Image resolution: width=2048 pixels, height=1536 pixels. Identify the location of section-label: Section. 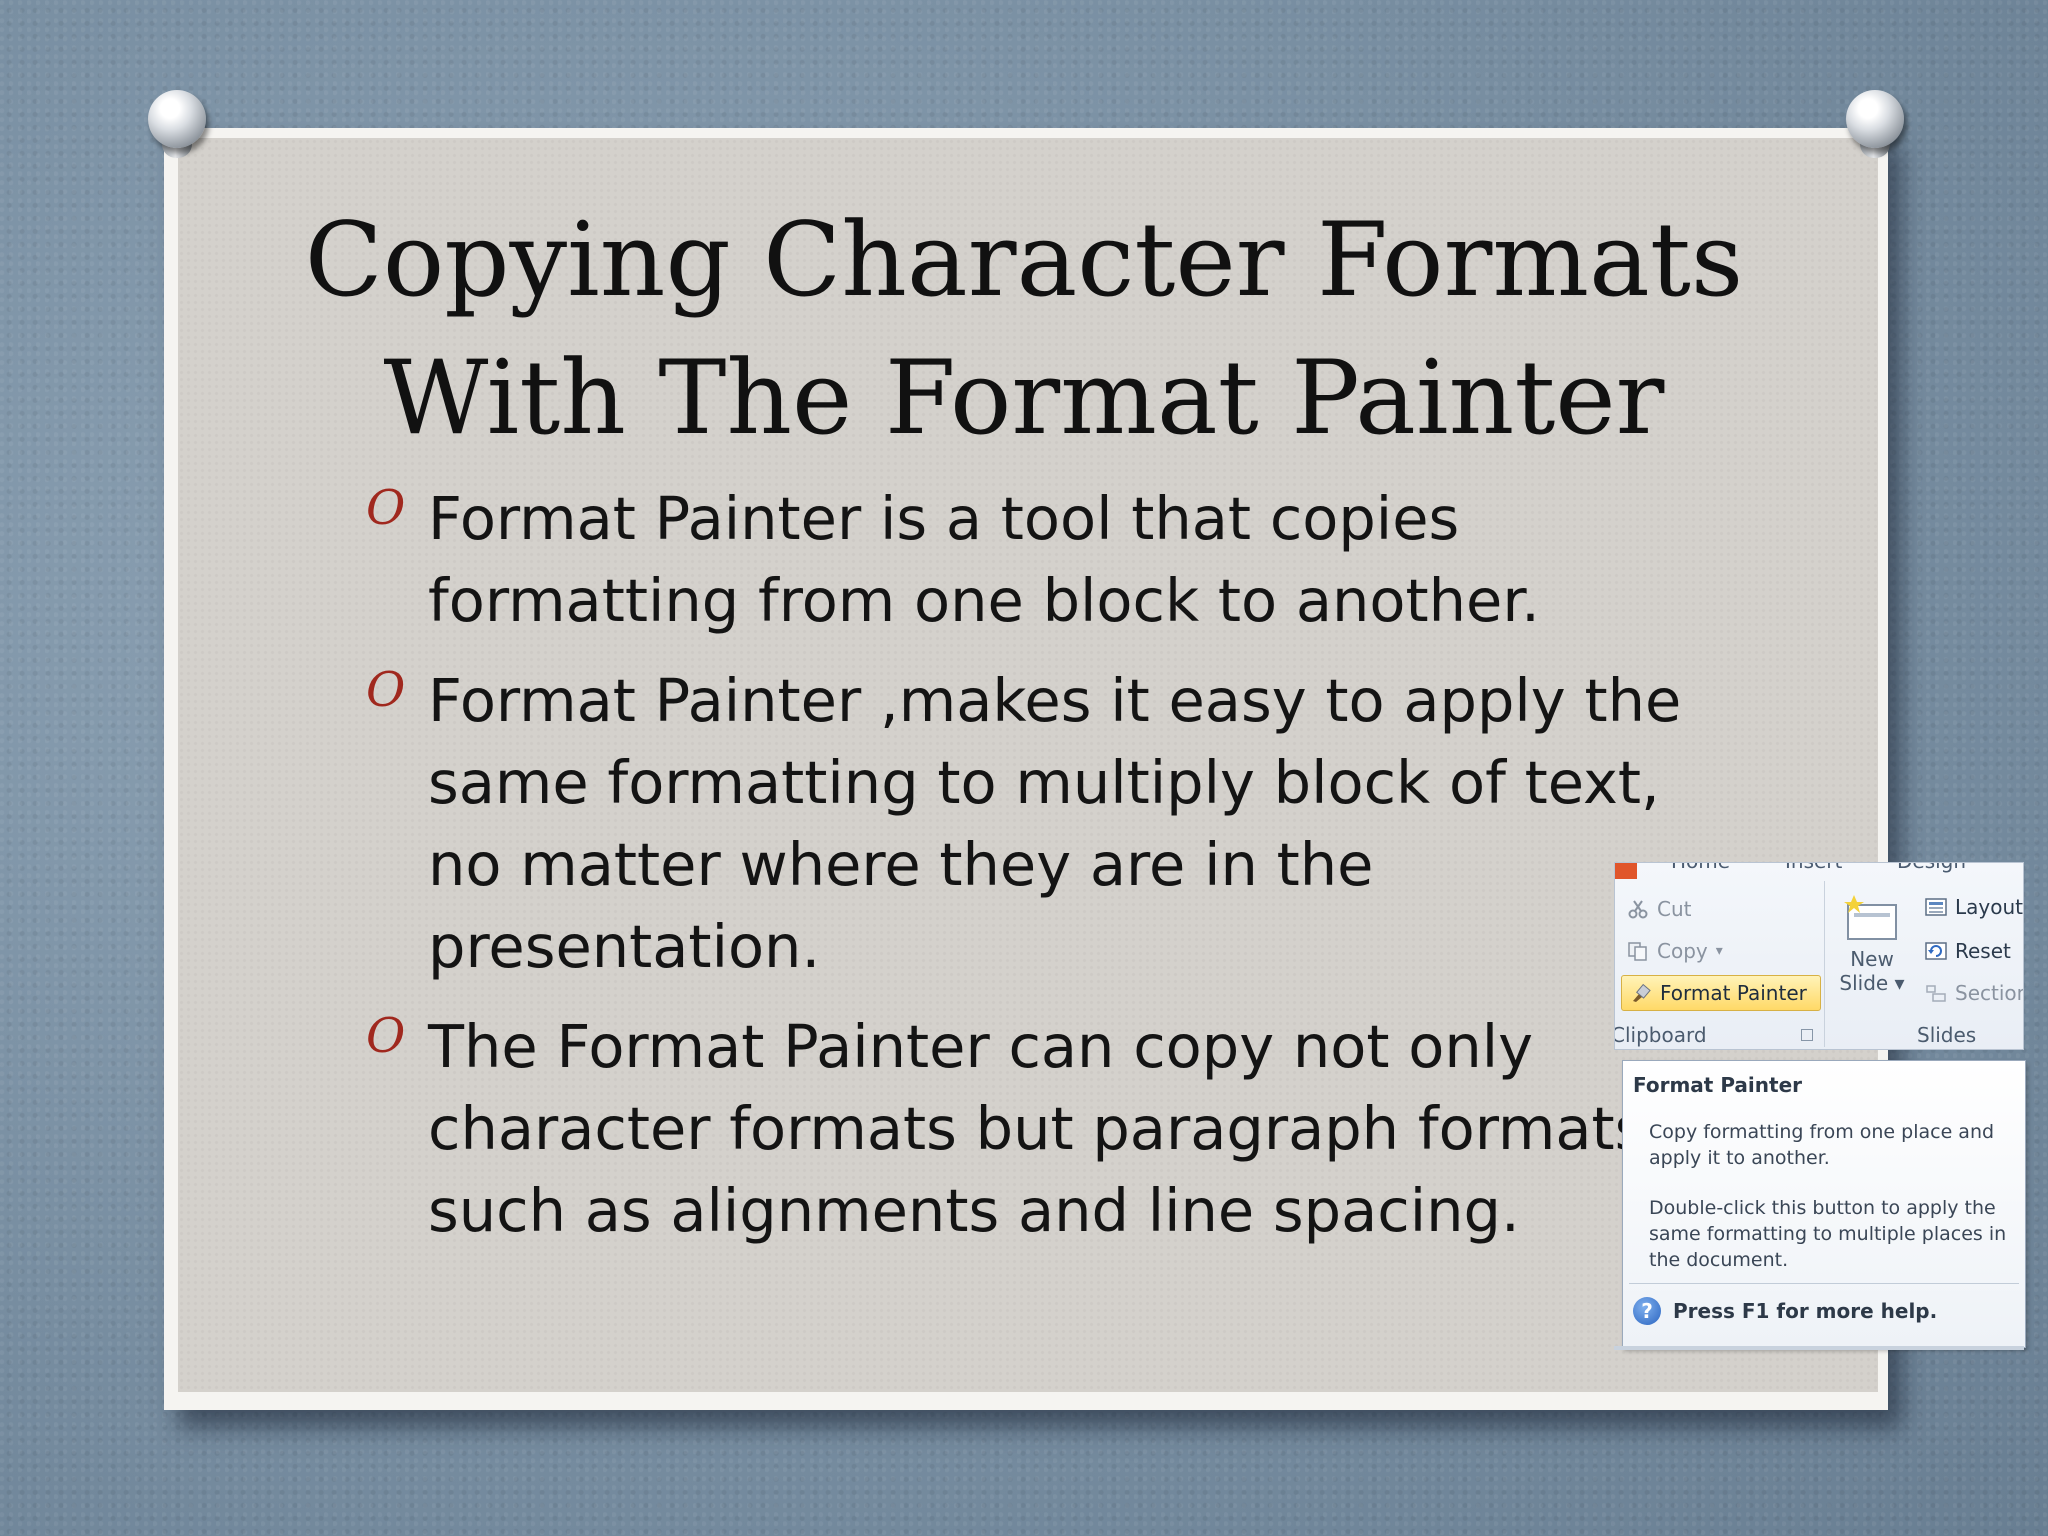
(1989, 993).